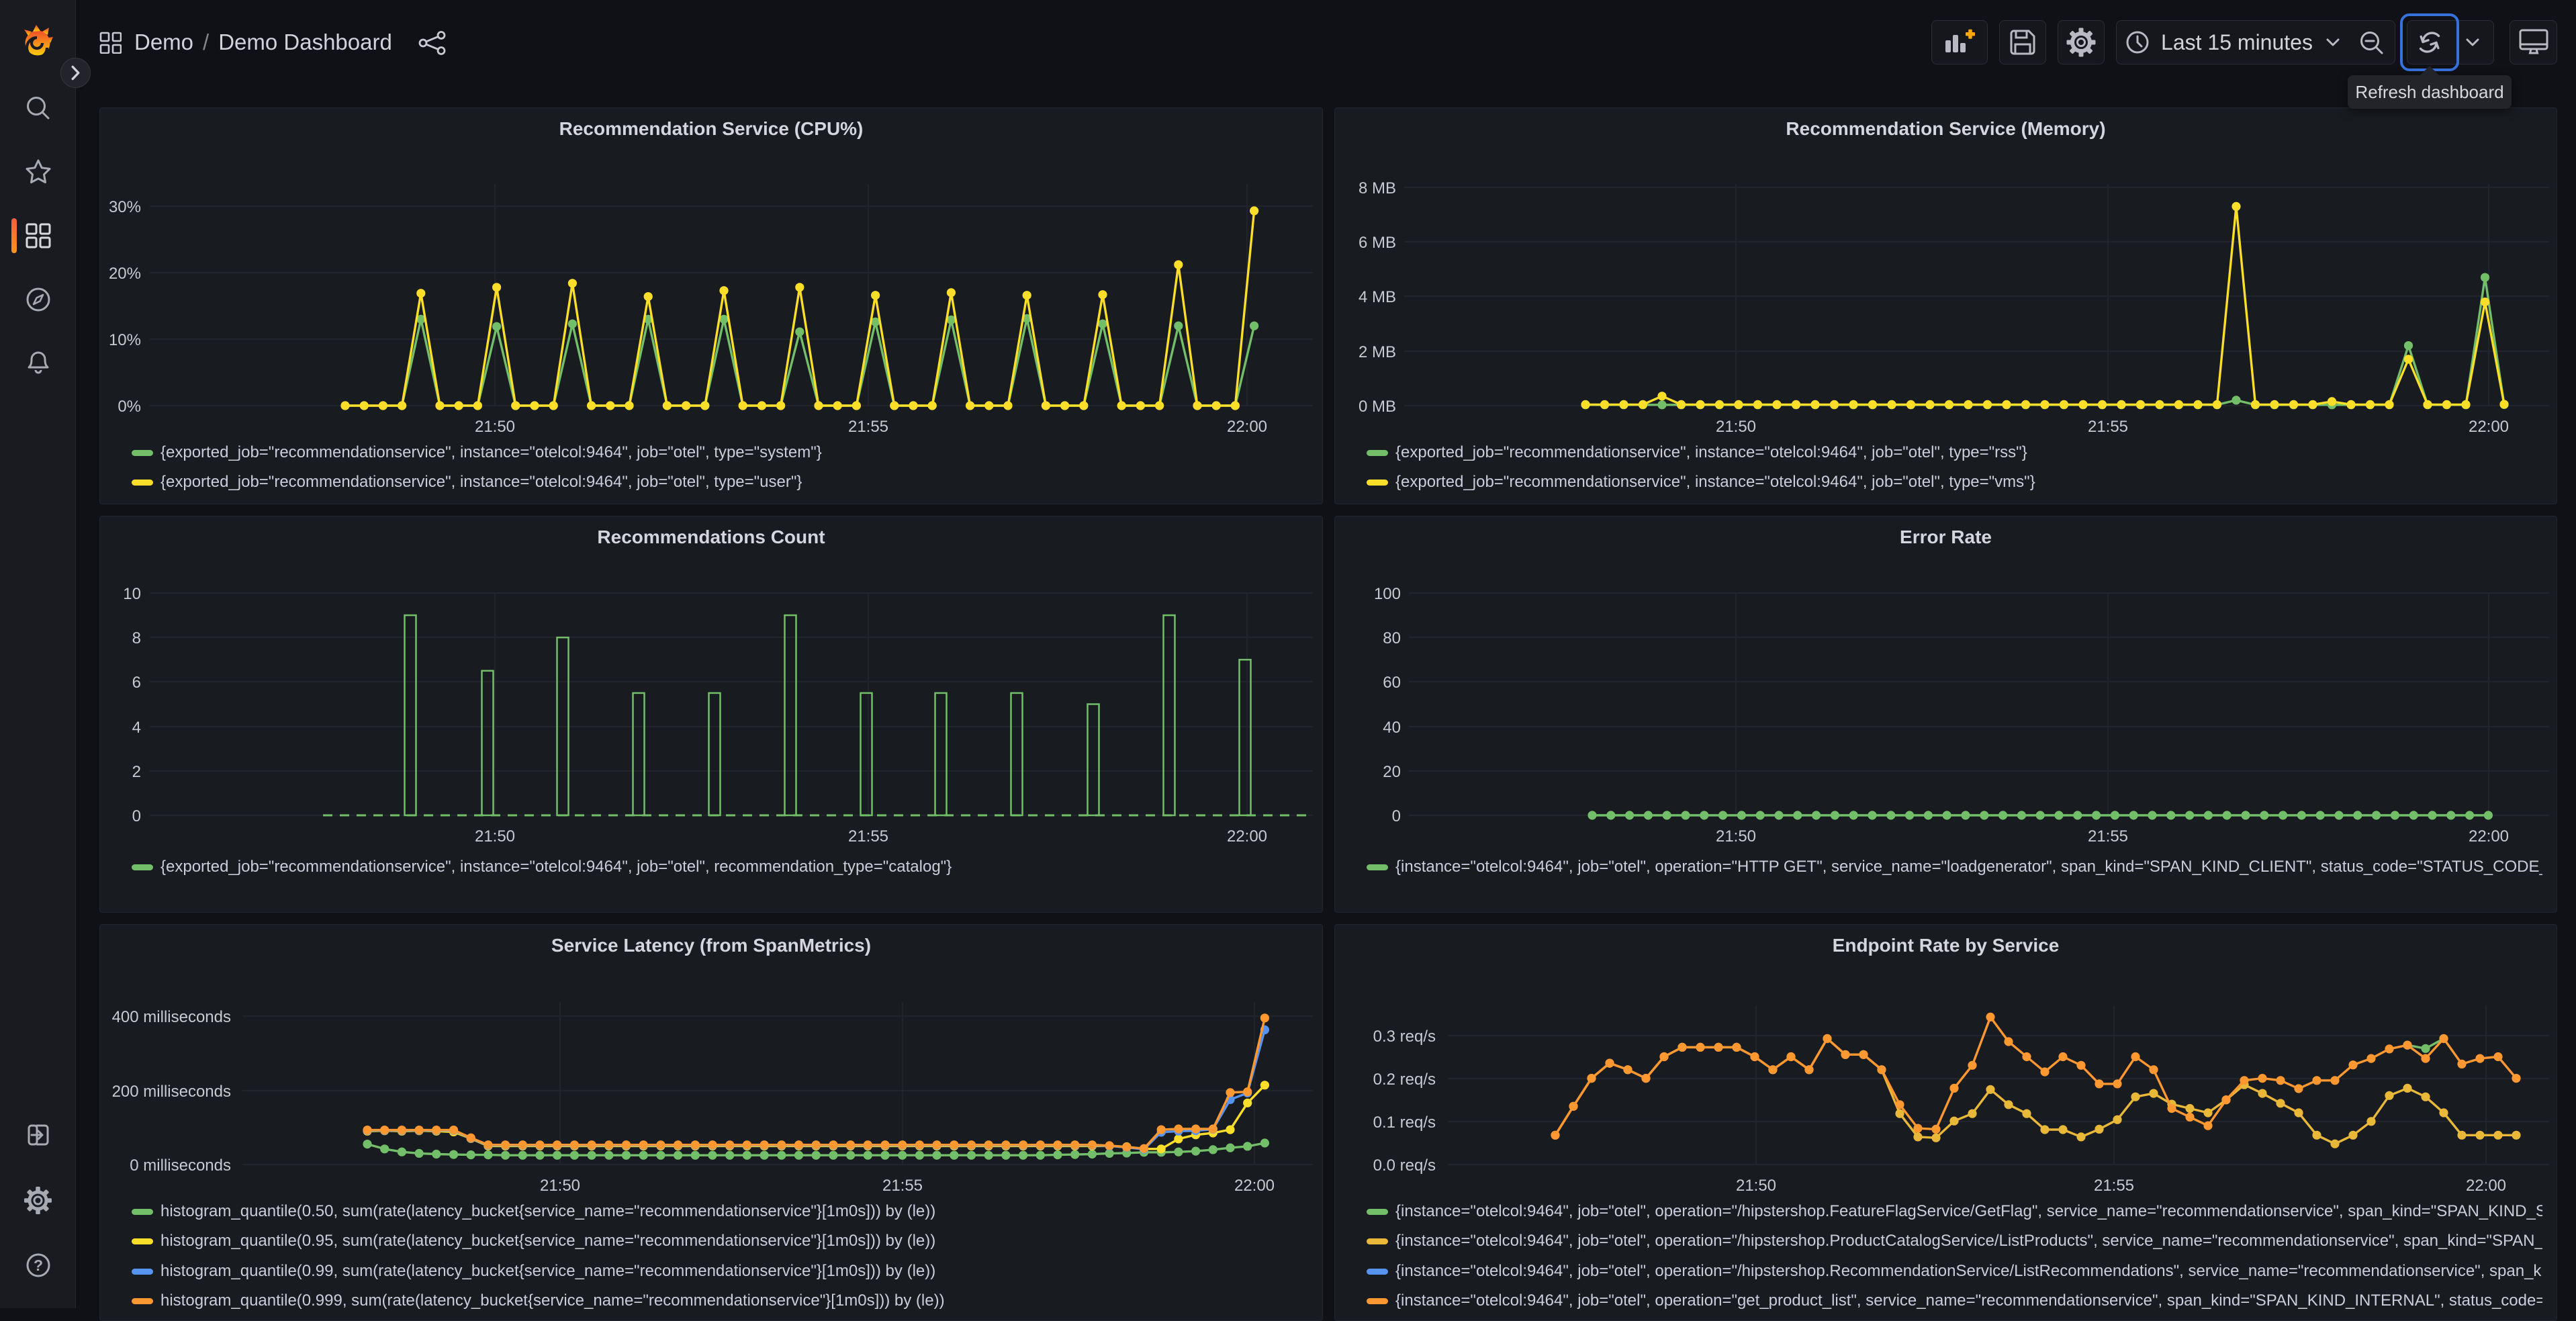 The height and width of the screenshot is (1321, 2576). I want to click on svg-text: 20, so click(1392, 772).